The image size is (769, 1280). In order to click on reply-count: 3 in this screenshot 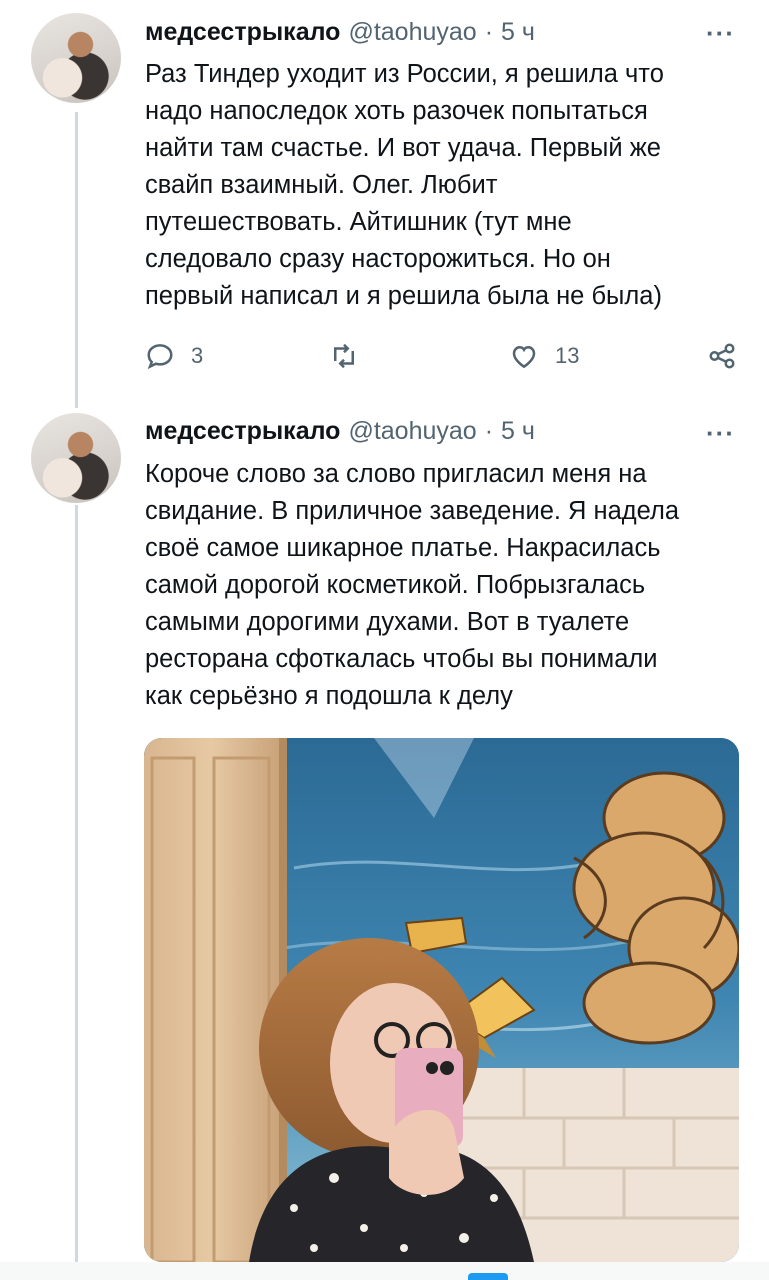, I will do `click(197, 355)`.